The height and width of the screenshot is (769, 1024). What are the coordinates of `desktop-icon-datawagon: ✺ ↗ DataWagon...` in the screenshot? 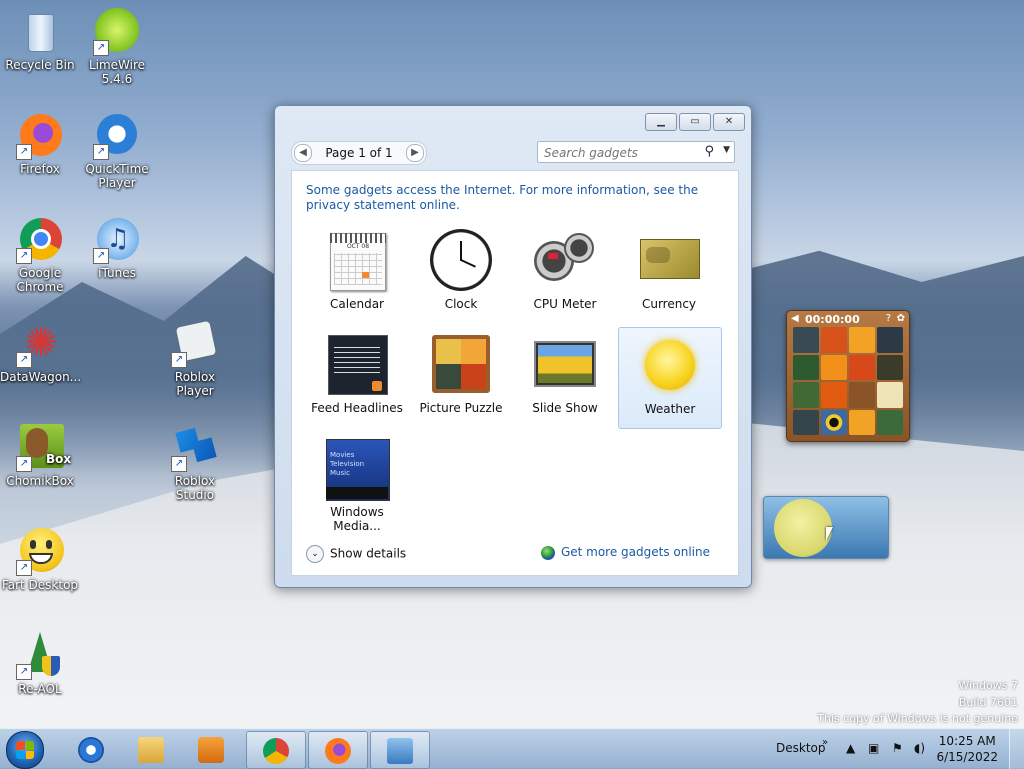 It's located at (41, 352).